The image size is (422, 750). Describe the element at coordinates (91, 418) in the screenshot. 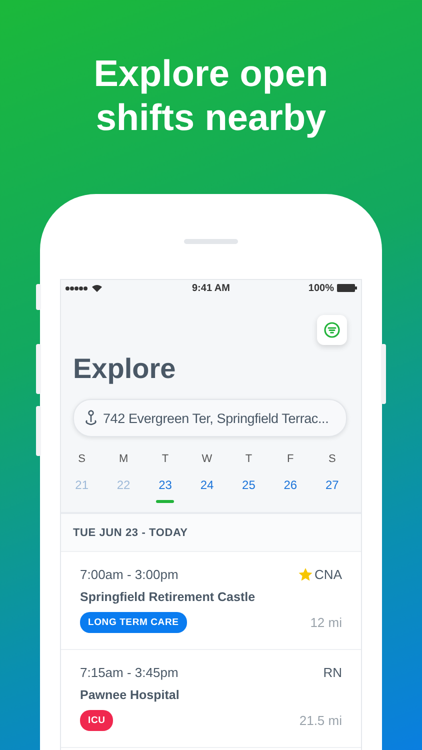

I see `location-pin-icon` at that location.